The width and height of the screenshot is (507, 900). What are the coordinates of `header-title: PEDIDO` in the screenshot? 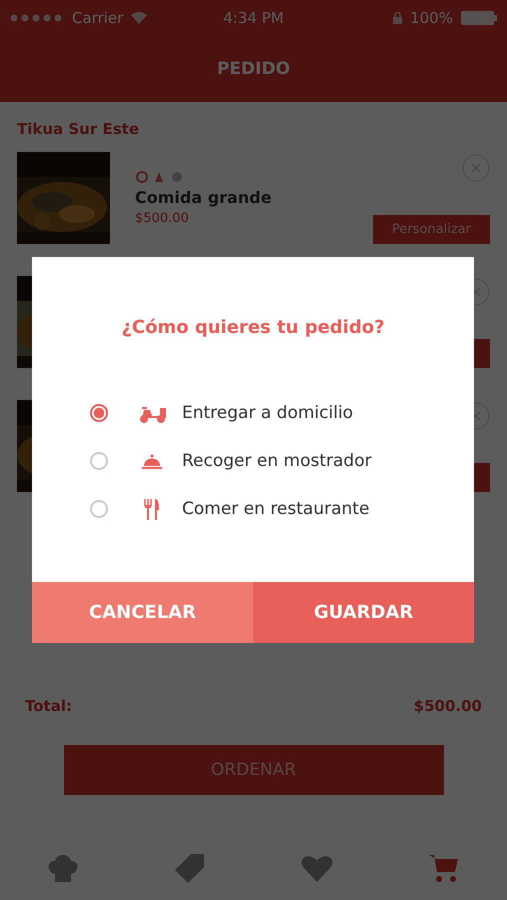 It's located at (253, 69).